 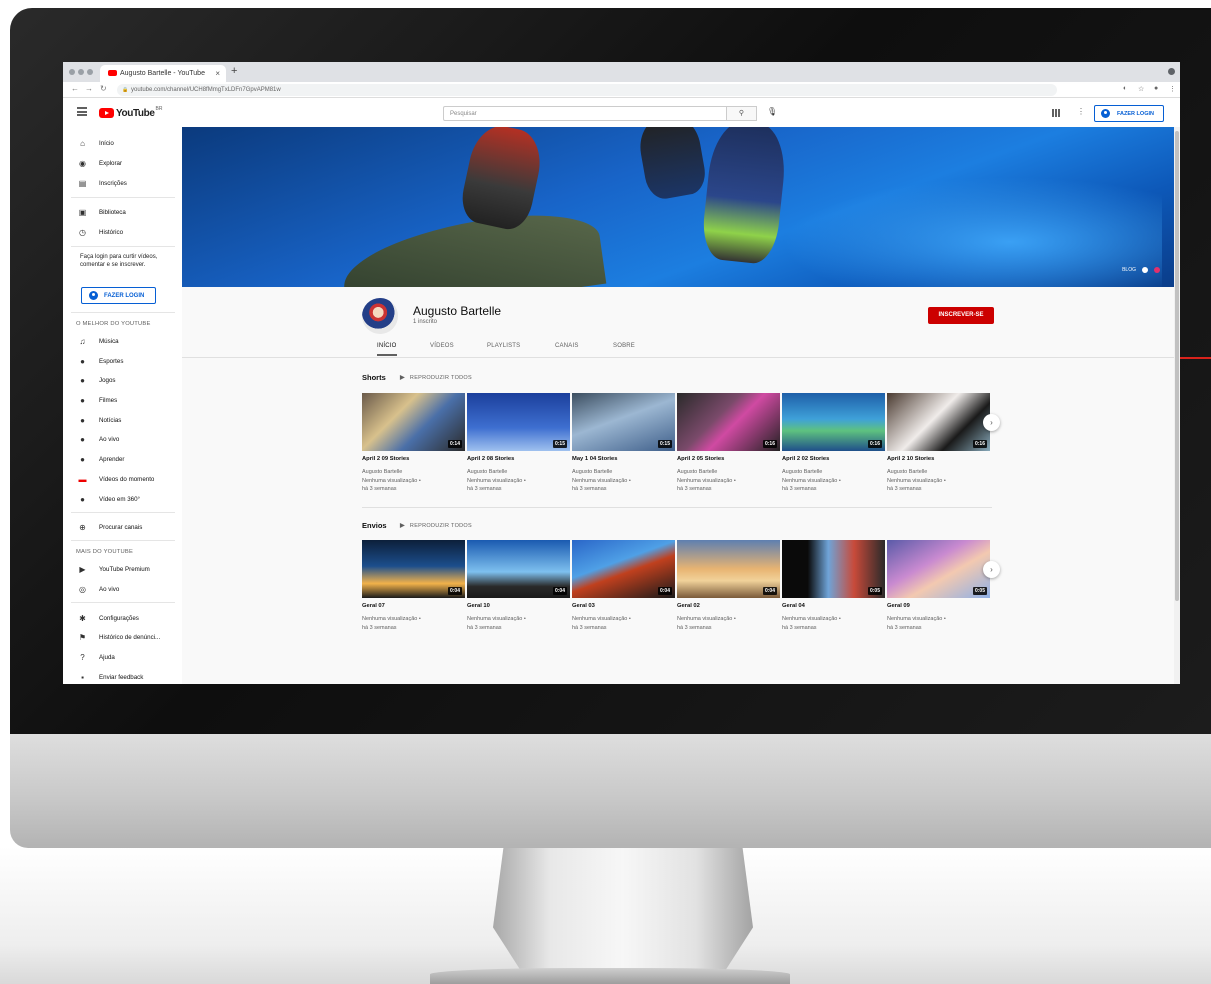 I want to click on video-thumbnail: 0:14, so click(x=413, y=422).